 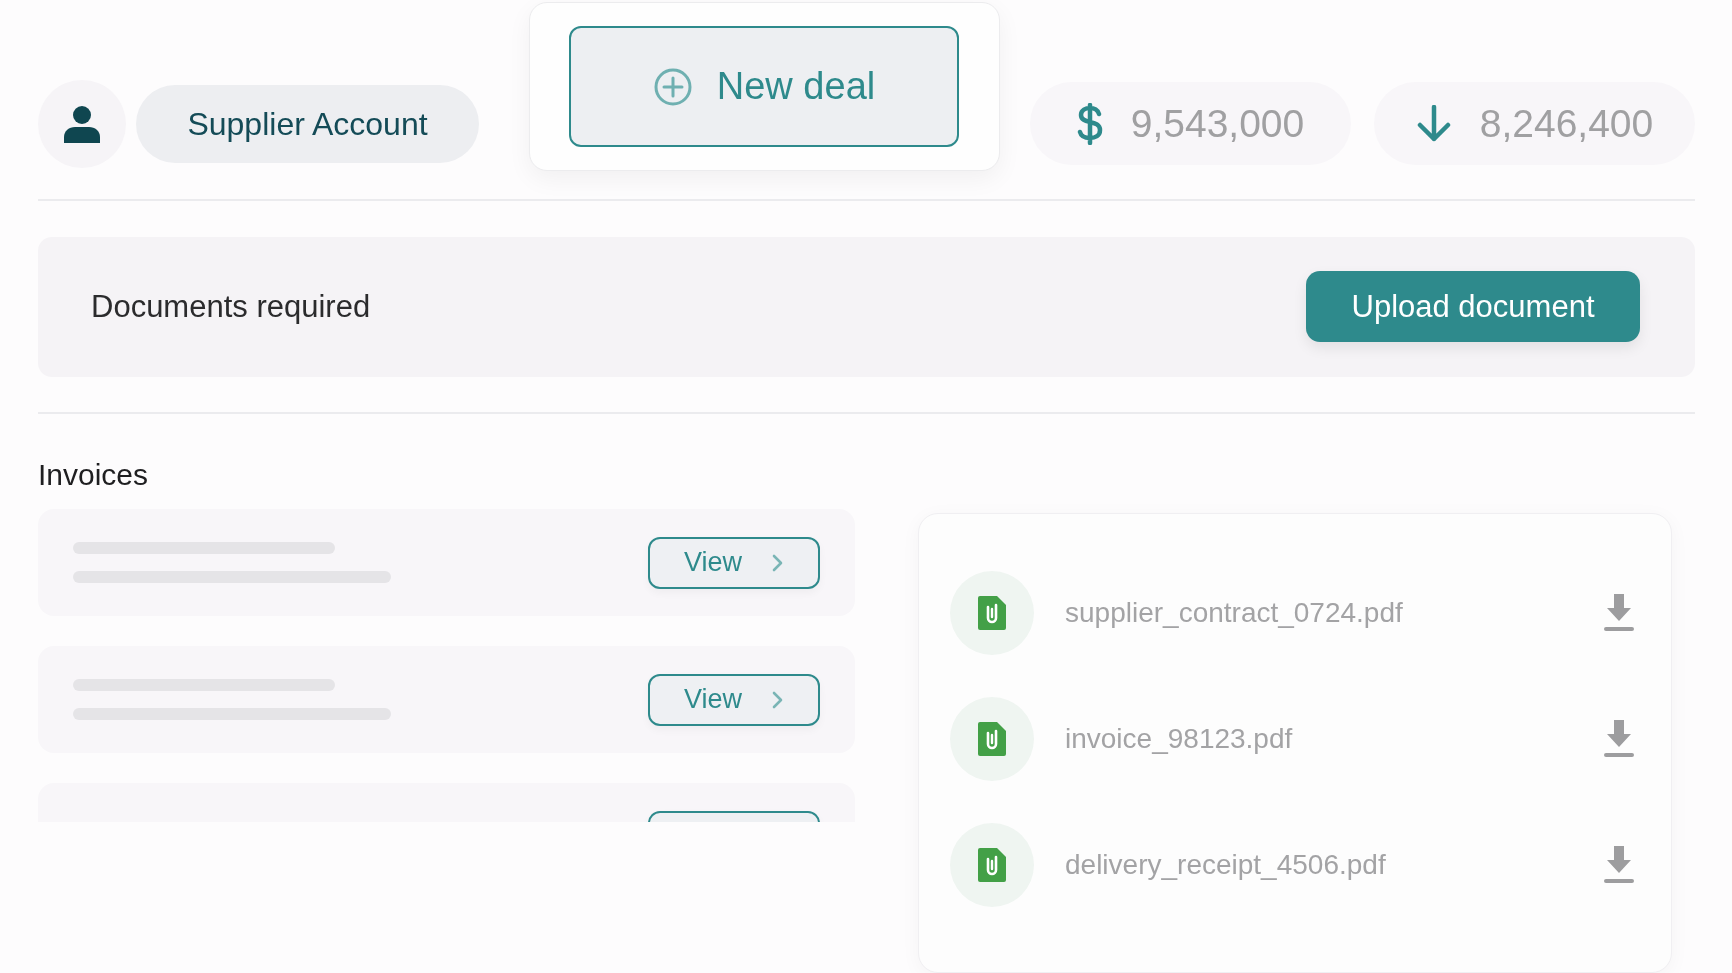 I want to click on arrow-down-icon, so click(x=1433, y=123).